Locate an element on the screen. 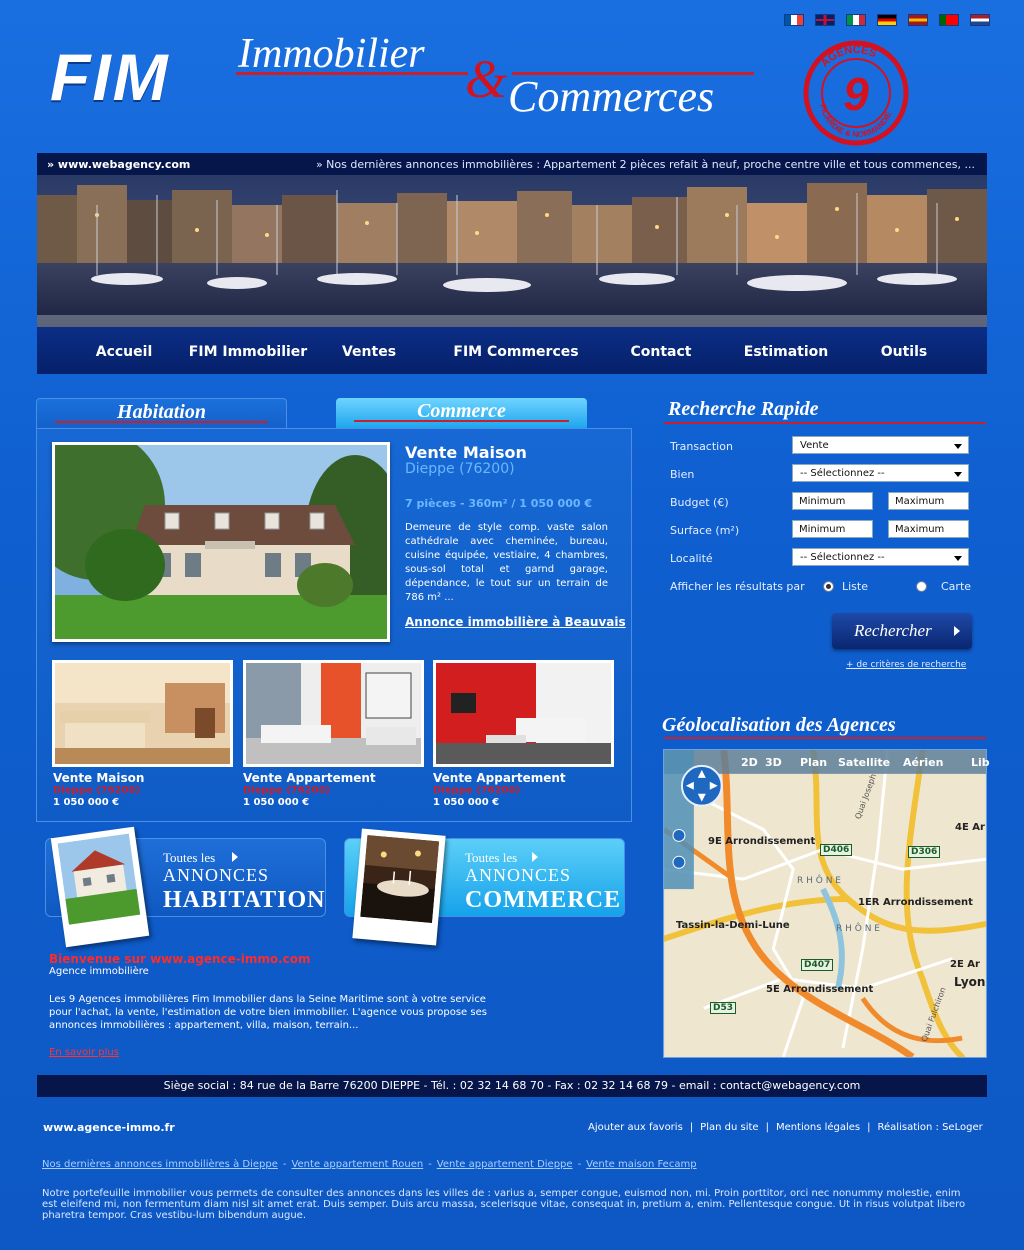  search-button: Rechercher is located at coordinates (902, 631).